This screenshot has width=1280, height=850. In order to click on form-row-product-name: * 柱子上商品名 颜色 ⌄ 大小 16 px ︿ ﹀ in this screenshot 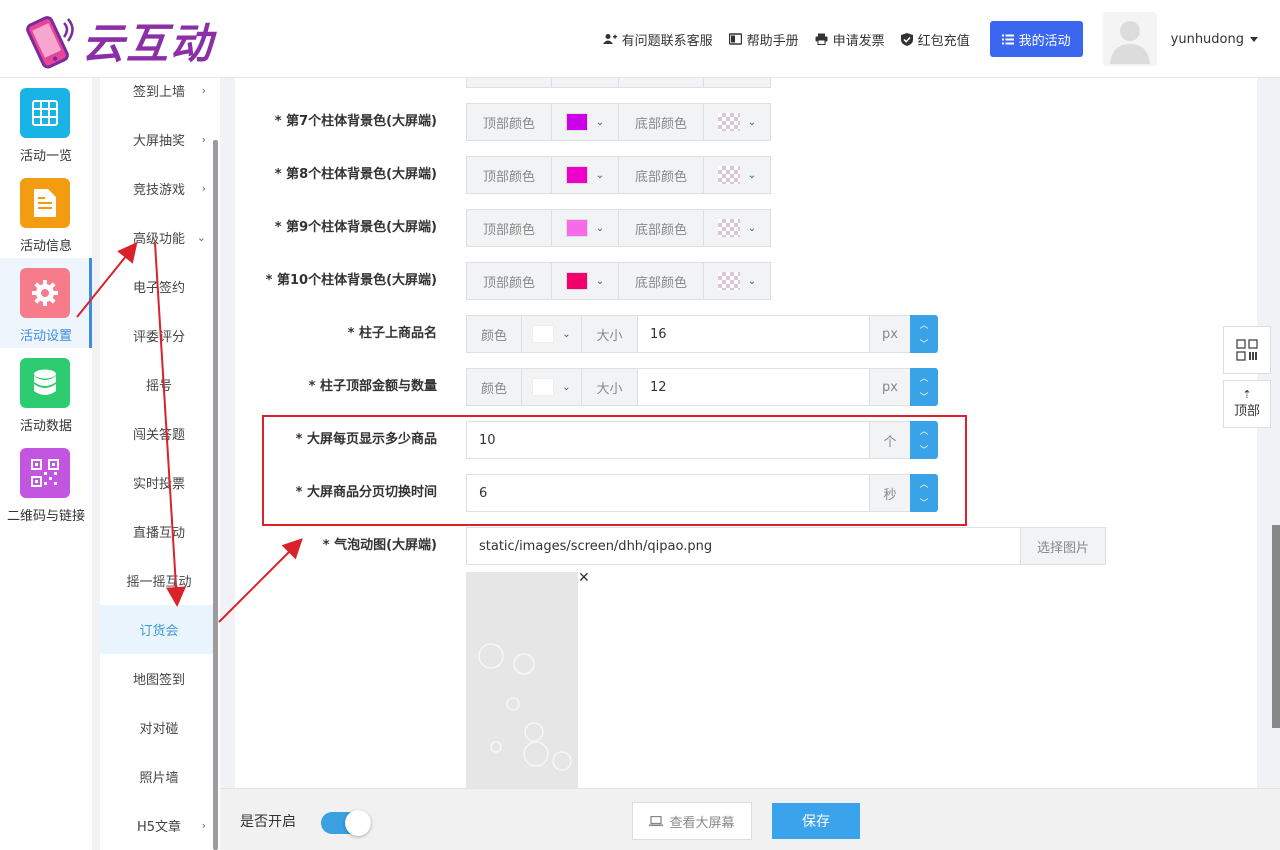, I will do `click(746, 334)`.